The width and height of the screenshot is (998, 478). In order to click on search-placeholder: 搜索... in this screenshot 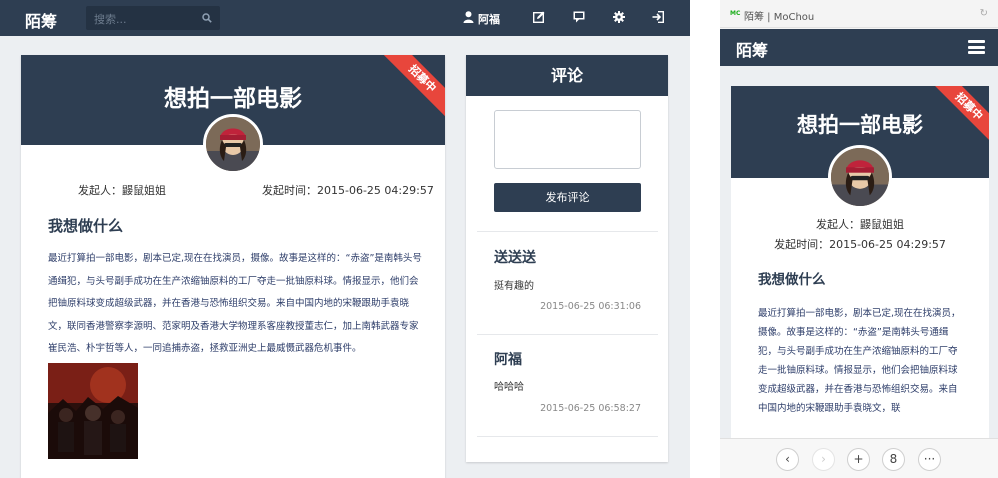, I will do `click(110, 19)`.